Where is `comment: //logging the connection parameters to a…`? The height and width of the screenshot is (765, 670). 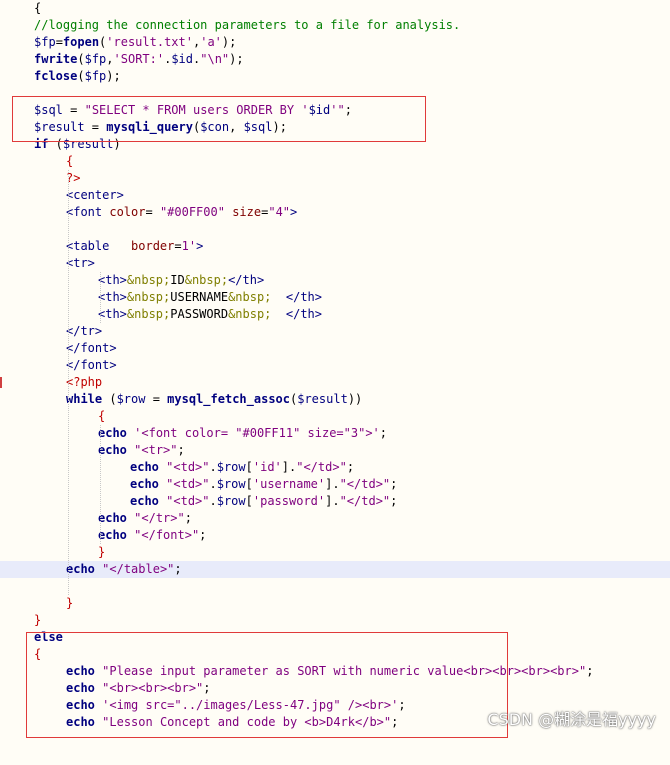
comment: //logging the connection parameters to a… is located at coordinates (247, 25).